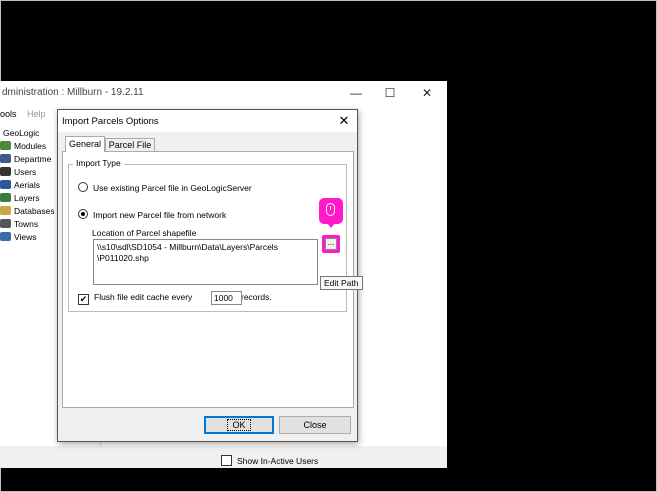 The width and height of the screenshot is (657, 492). Describe the element at coordinates (143, 297) in the screenshot. I see `flush-prefix-label: Flush file edit cache every` at that location.